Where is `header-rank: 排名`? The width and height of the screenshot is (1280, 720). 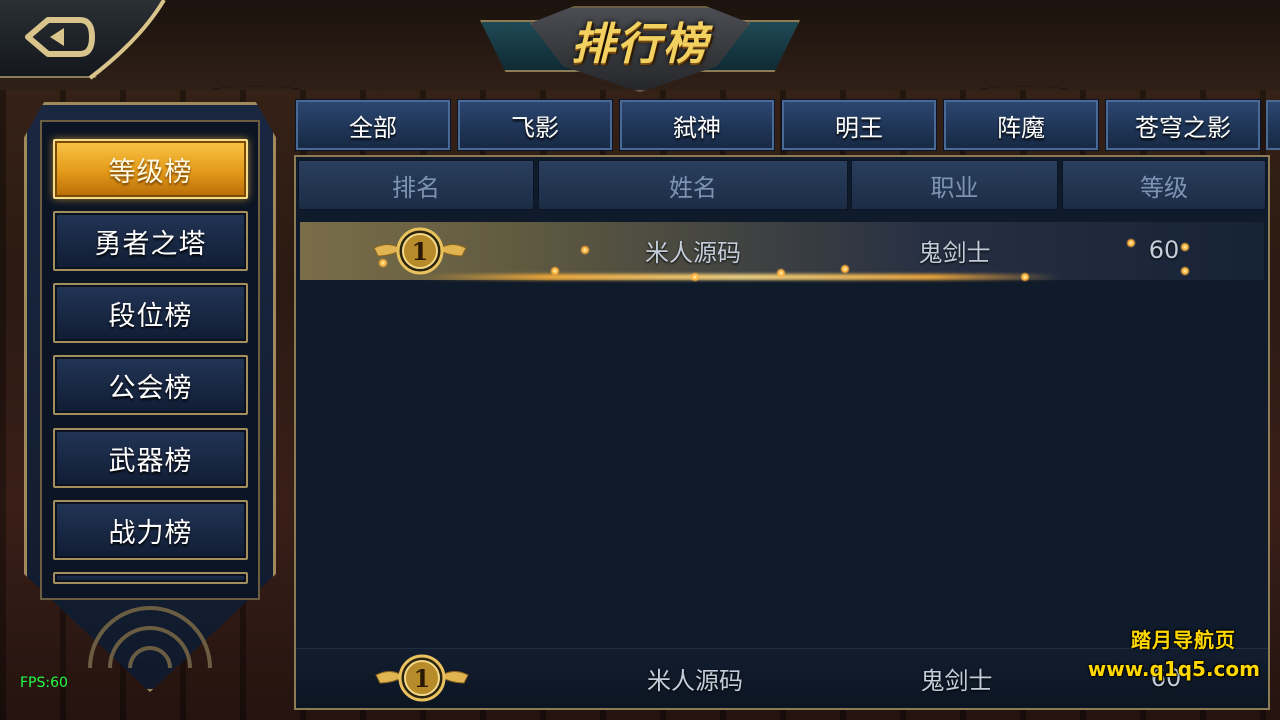
header-rank: 排名 is located at coordinates (416, 185).